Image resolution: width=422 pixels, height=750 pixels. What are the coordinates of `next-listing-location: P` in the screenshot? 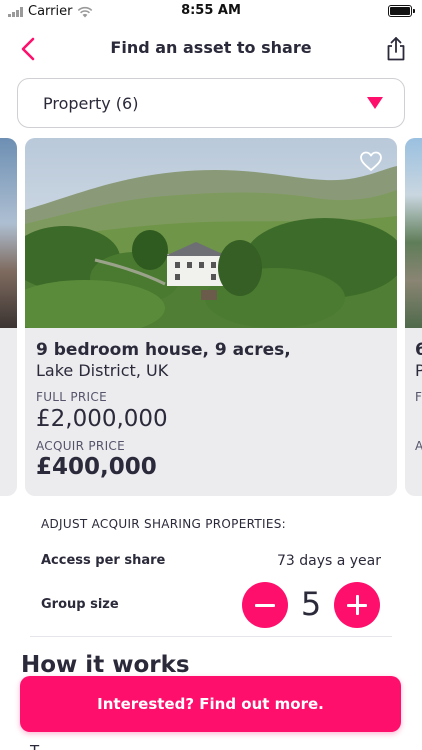 It's located at (418, 370).